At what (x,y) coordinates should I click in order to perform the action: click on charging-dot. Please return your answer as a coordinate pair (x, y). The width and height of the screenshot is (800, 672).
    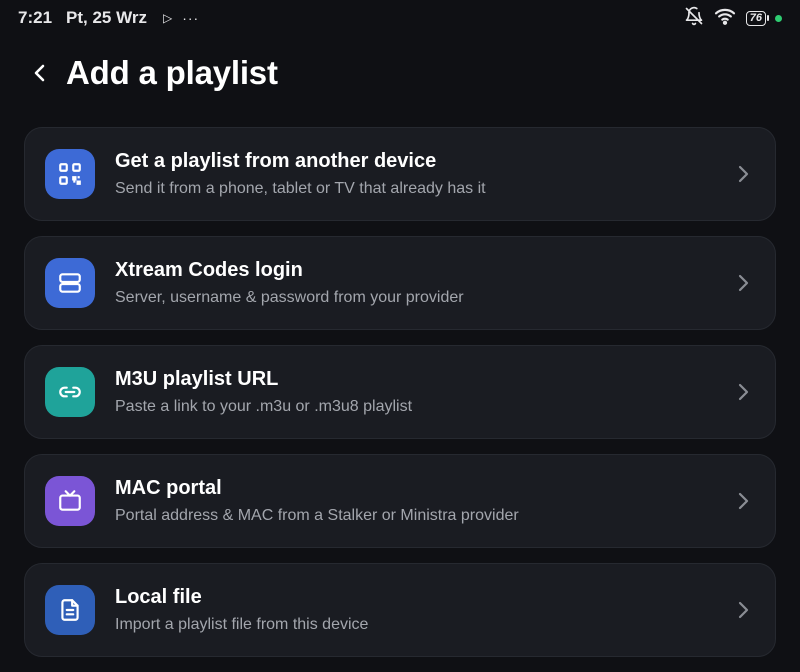
    Looking at the image, I should click on (778, 18).